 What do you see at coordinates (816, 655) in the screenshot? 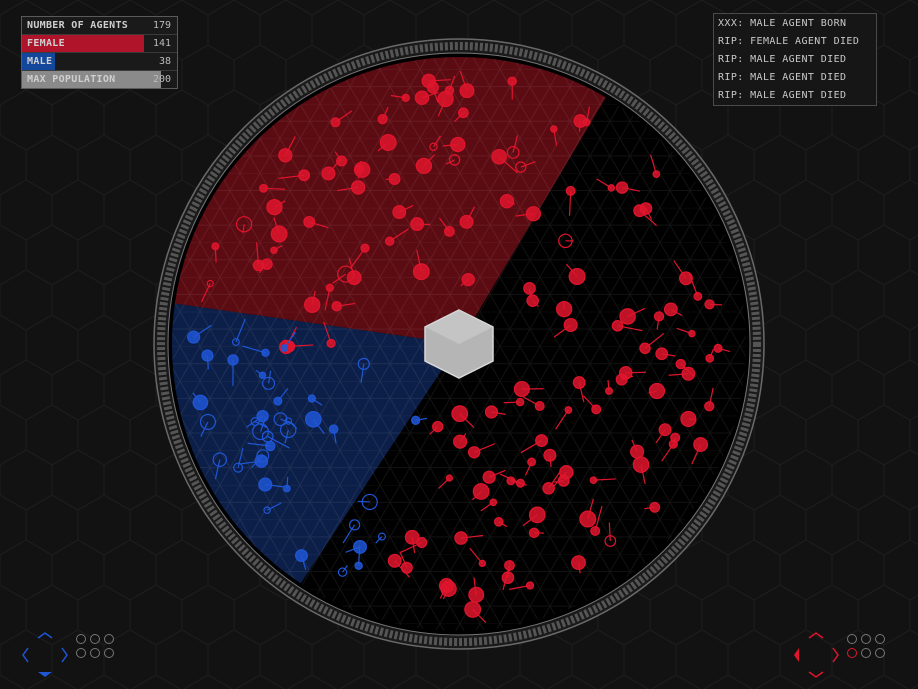
I see `dpad-red-icon` at bounding box center [816, 655].